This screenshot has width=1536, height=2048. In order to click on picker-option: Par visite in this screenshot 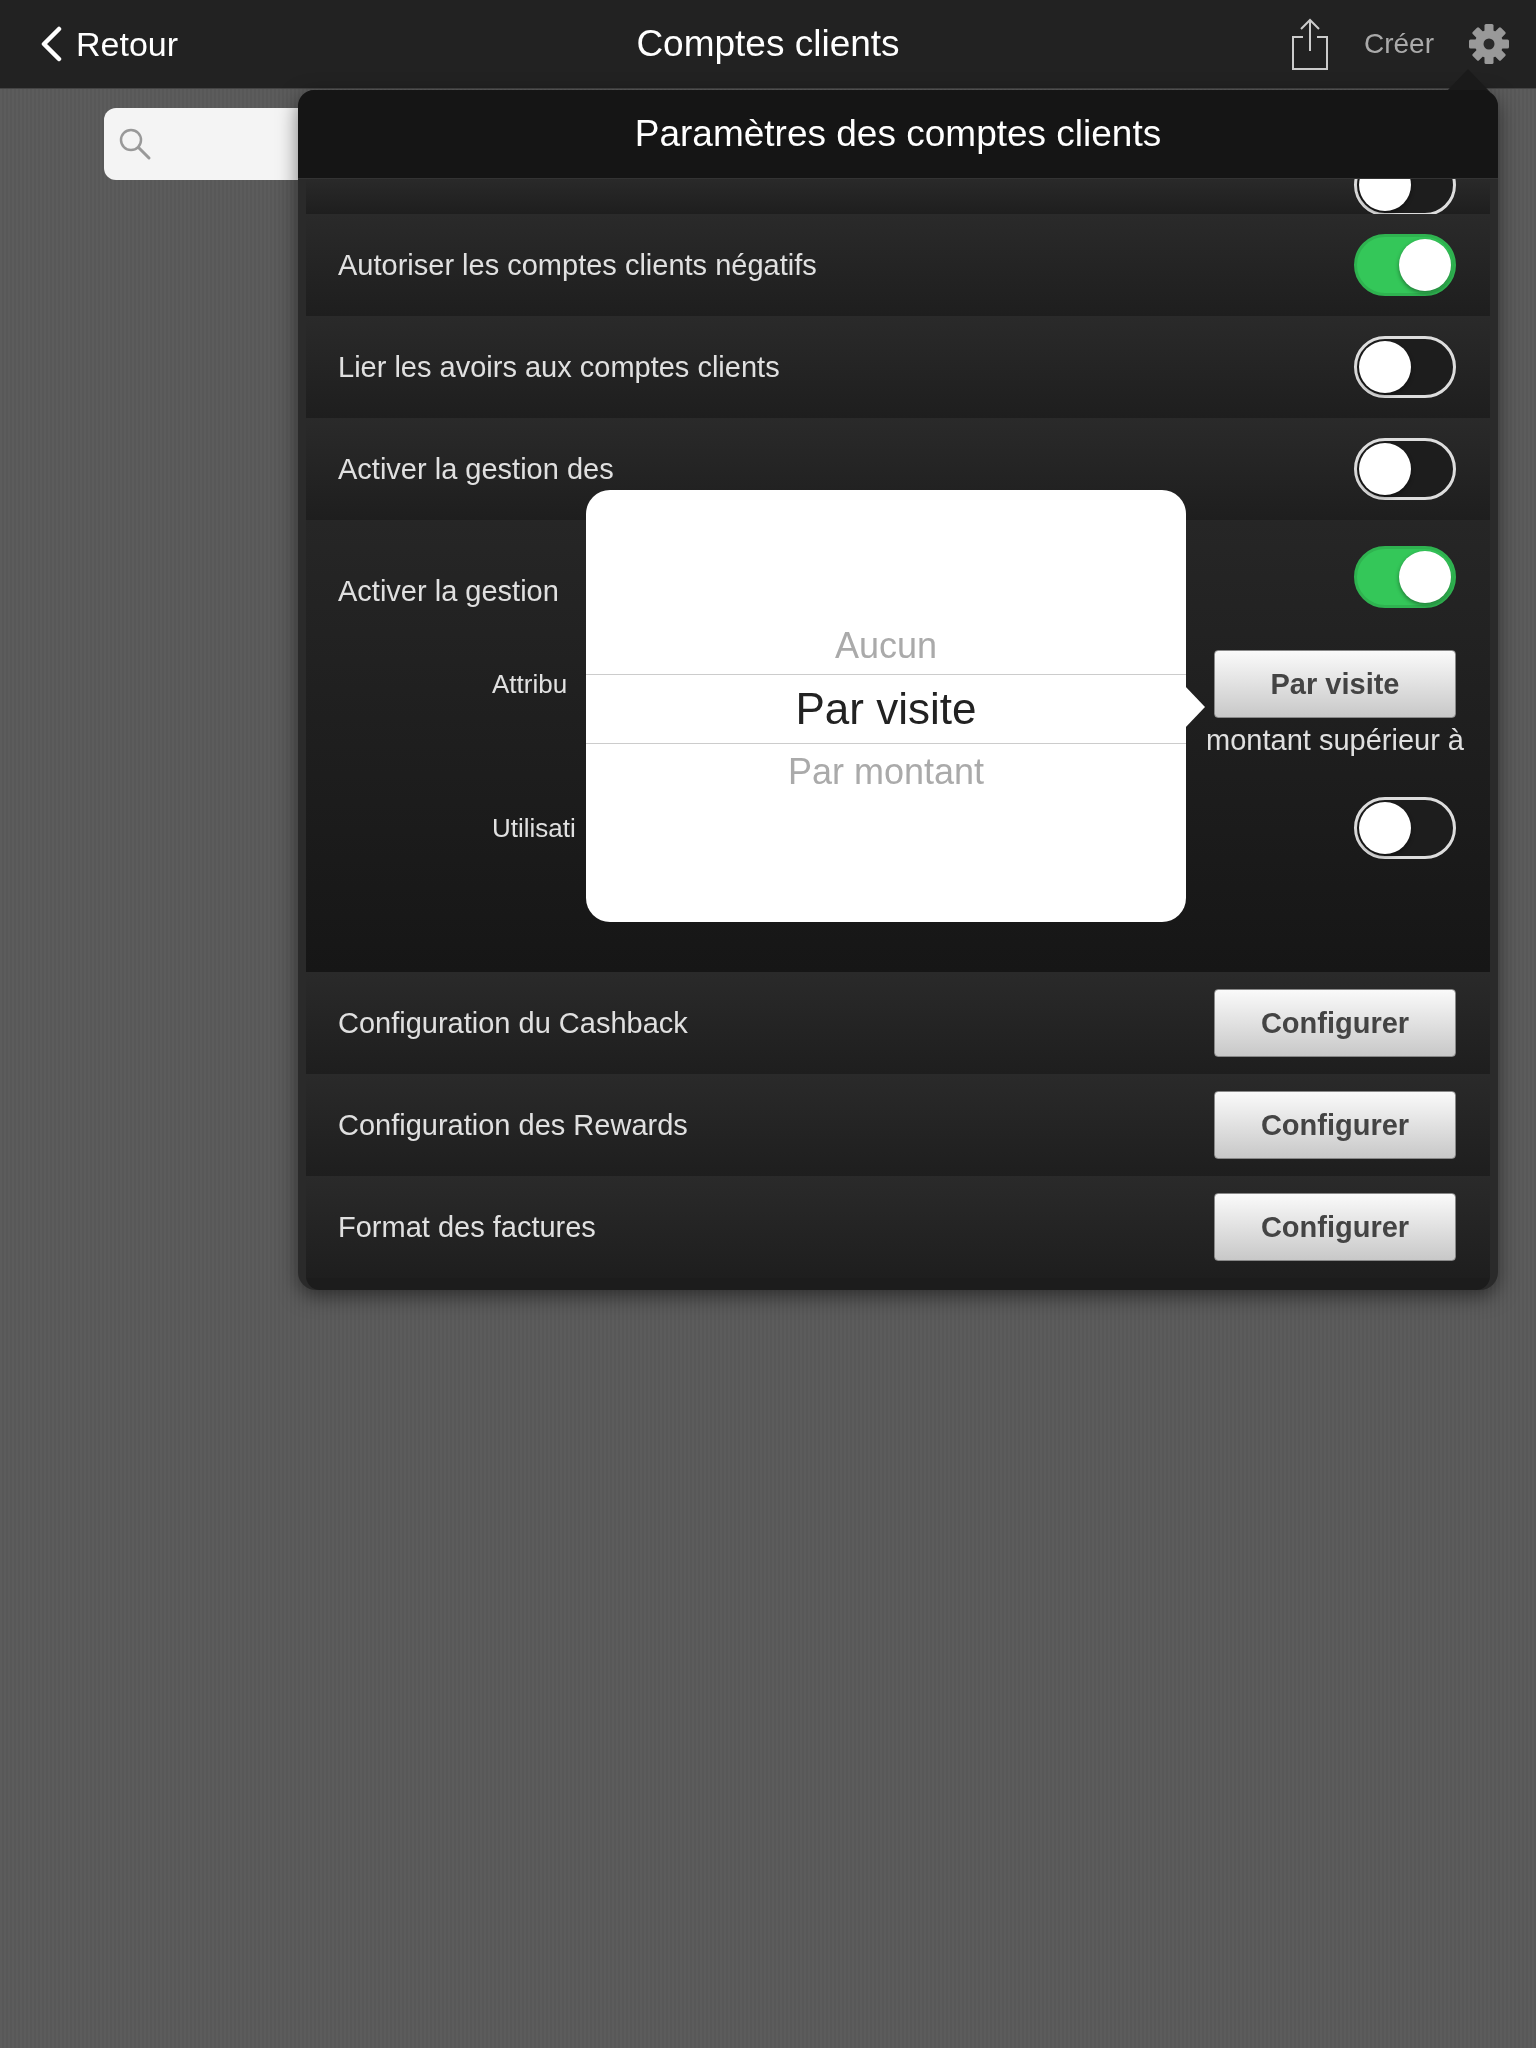, I will do `click(886, 709)`.